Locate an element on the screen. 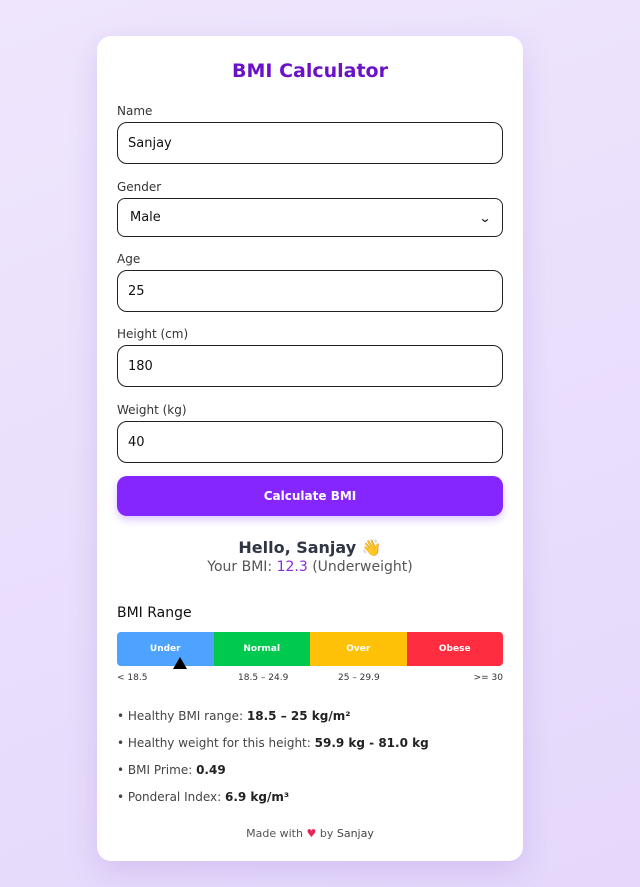 Image resolution: width=640 pixels, height=887 pixels. footer-by: by is located at coordinates (326, 833).